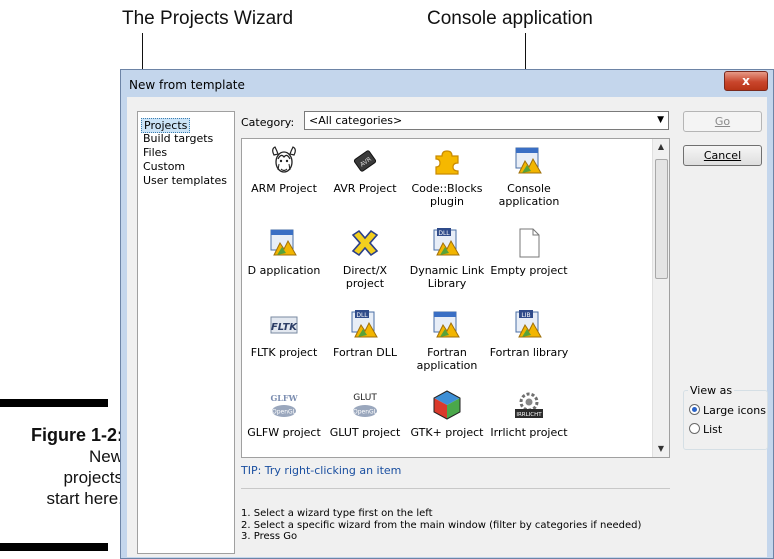  I want to click on cancel-button: Cancel, so click(722, 155).